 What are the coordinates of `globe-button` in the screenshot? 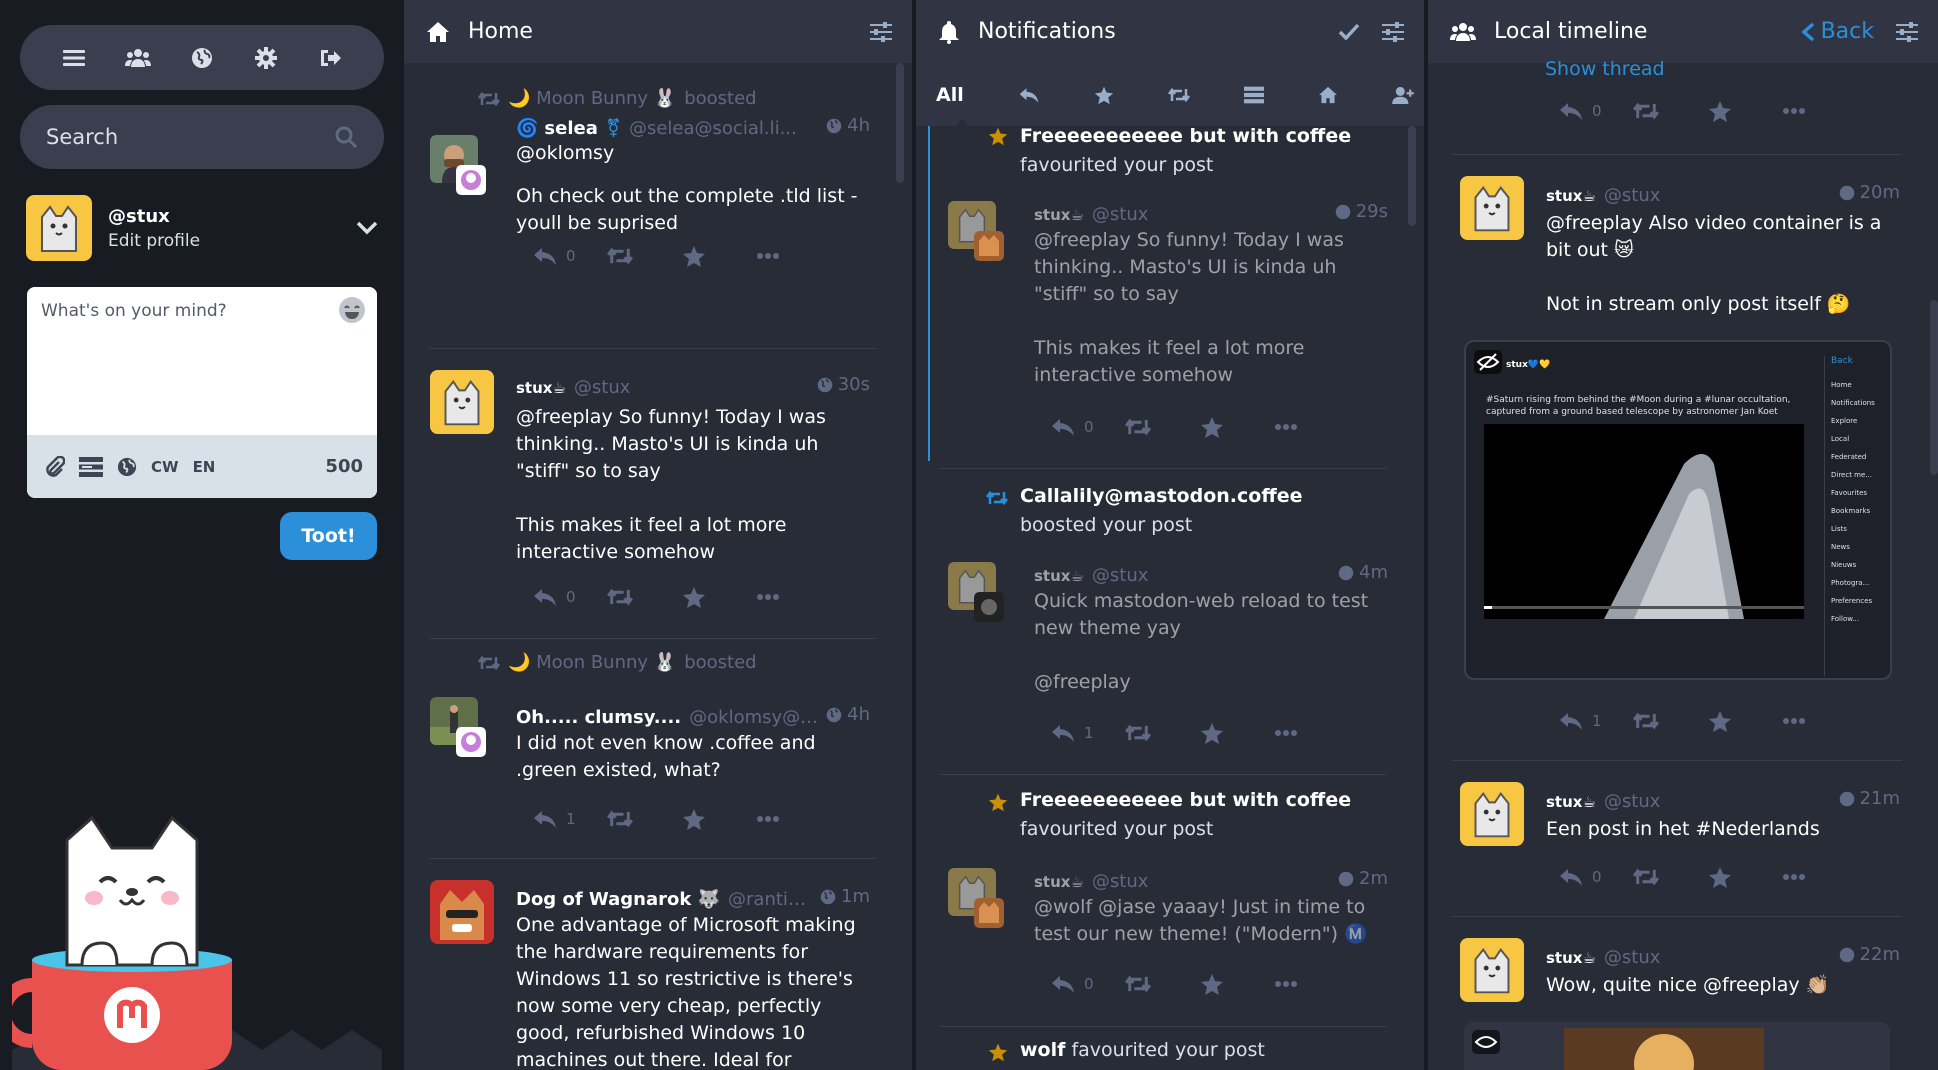 It's located at (202, 58).